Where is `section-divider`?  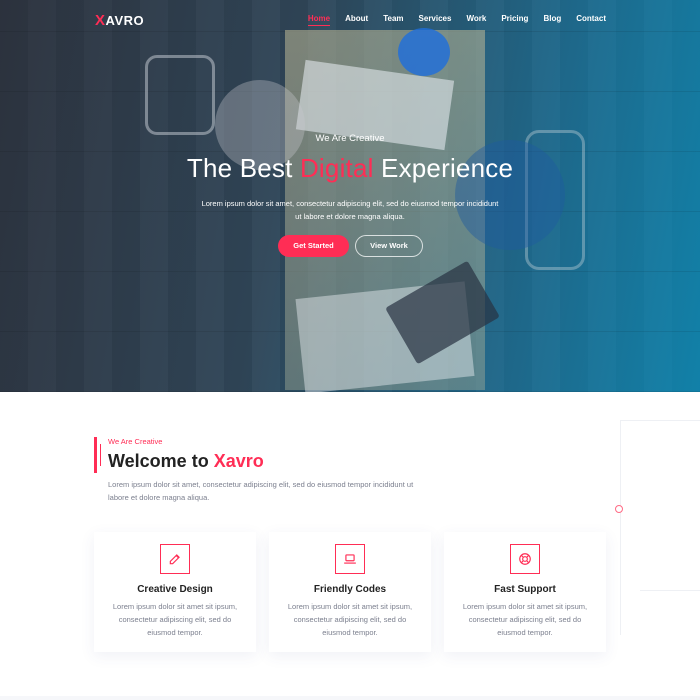 section-divider is located at coordinates (350, 698).